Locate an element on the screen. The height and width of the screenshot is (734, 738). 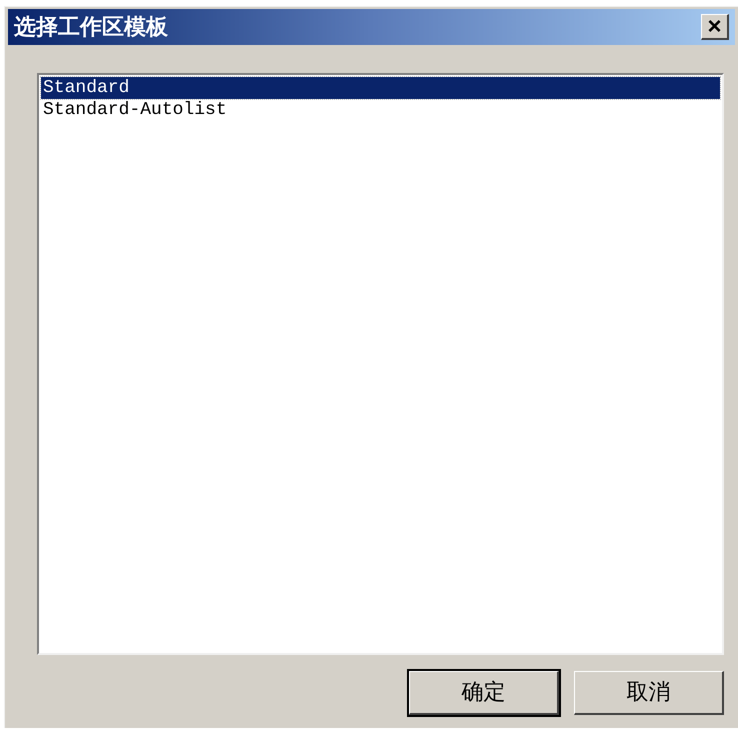
dialog-button: 确定 is located at coordinates (484, 693).